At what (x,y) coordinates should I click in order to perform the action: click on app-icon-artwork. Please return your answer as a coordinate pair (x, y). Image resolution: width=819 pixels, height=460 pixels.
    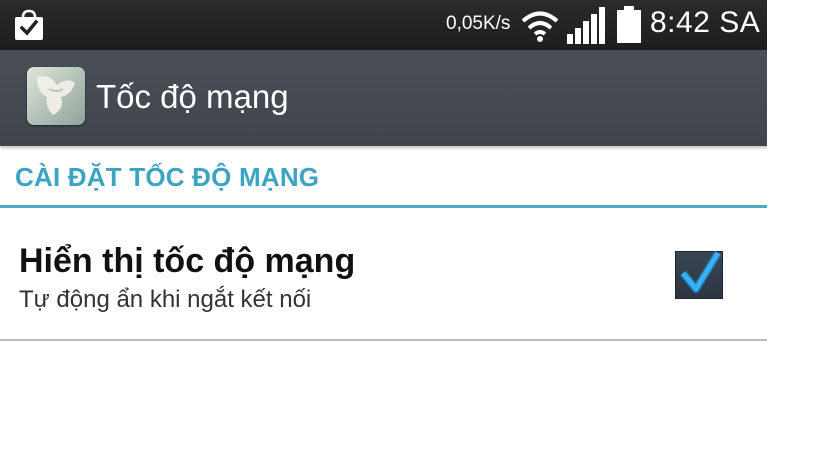
    Looking at the image, I should click on (56, 95).